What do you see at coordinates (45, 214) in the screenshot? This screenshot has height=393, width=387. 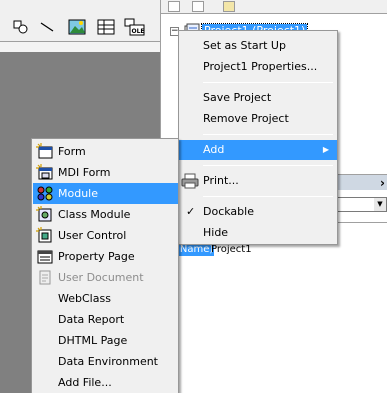 I see `class-module-icon` at bounding box center [45, 214].